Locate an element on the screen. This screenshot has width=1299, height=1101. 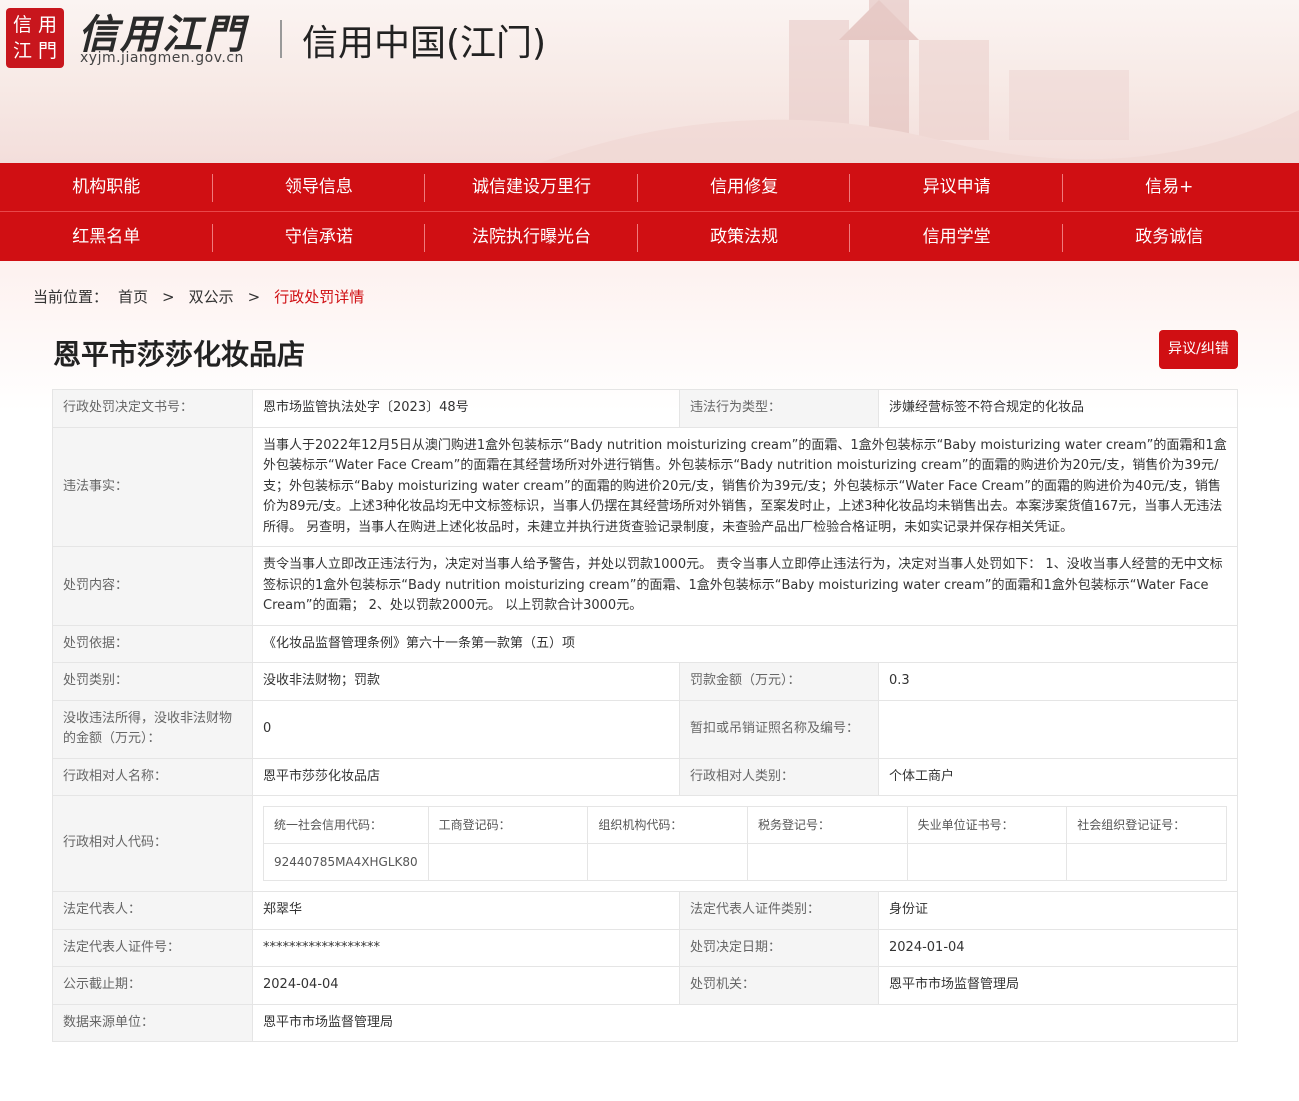
field-label: 法定代表人证件号： is located at coordinates (152, 947).